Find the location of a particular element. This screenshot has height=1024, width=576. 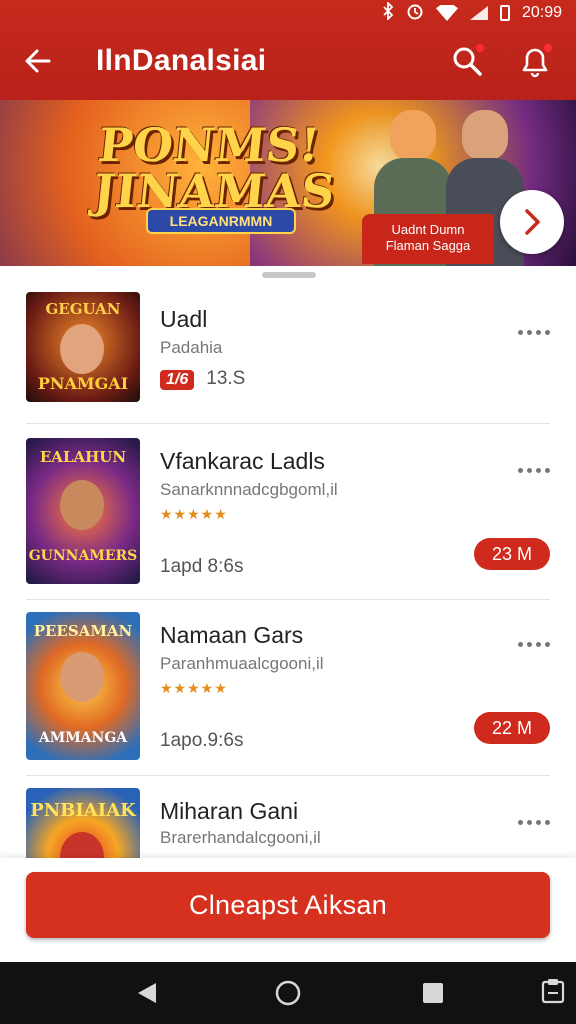

nav-recents-button is located at coordinates (433, 993).